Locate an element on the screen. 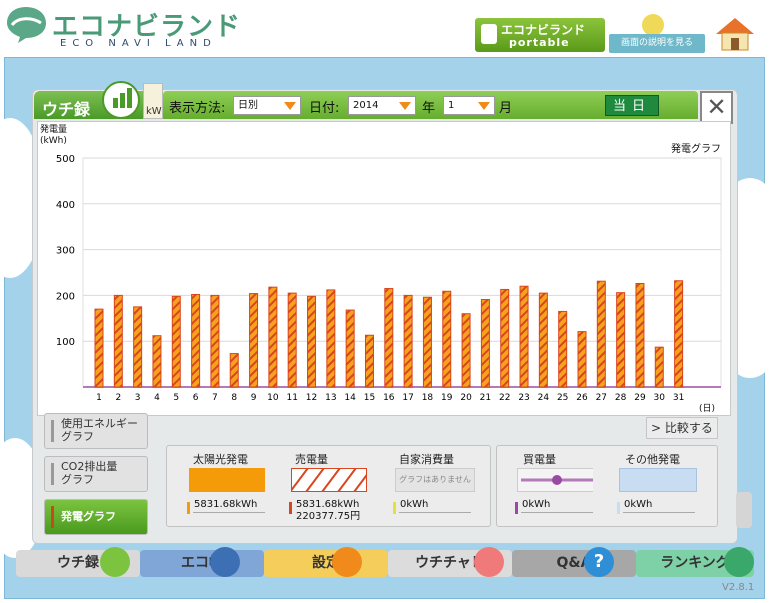  x-tick-label: 13 is located at coordinates (330, 398).